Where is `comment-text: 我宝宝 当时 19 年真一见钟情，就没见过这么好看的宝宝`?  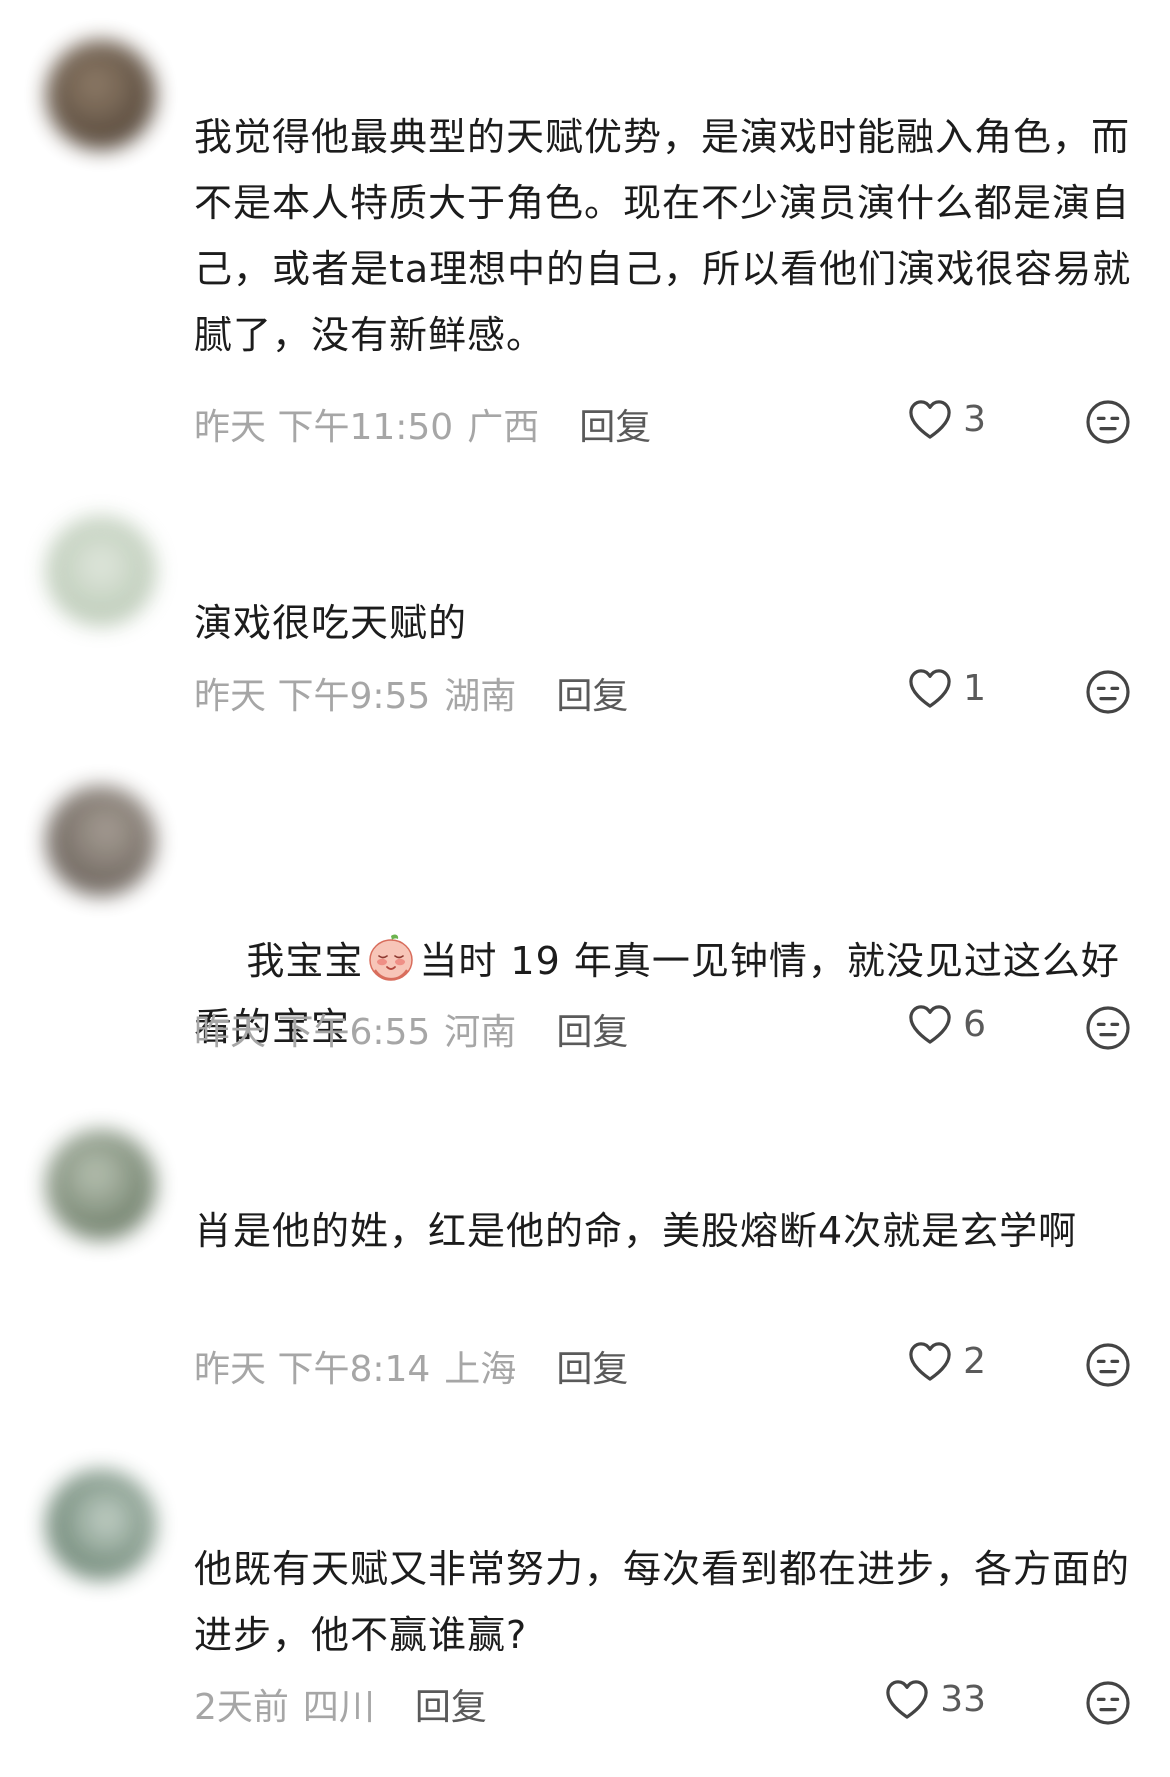 comment-text: 我宝宝 当时 19 年真一见钟情，就没见过这么好看的宝宝 is located at coordinates (664, 994).